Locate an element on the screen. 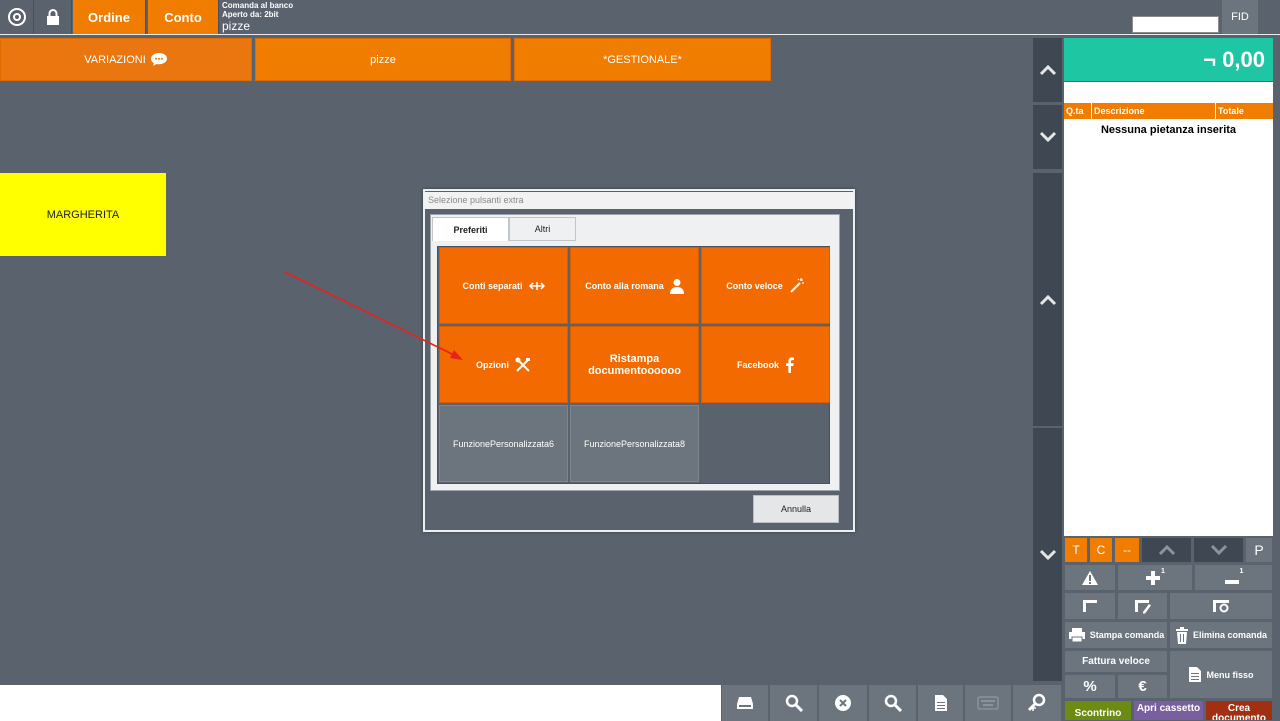 The height and width of the screenshot is (721, 1280). tray-icon is located at coordinates (745, 703).